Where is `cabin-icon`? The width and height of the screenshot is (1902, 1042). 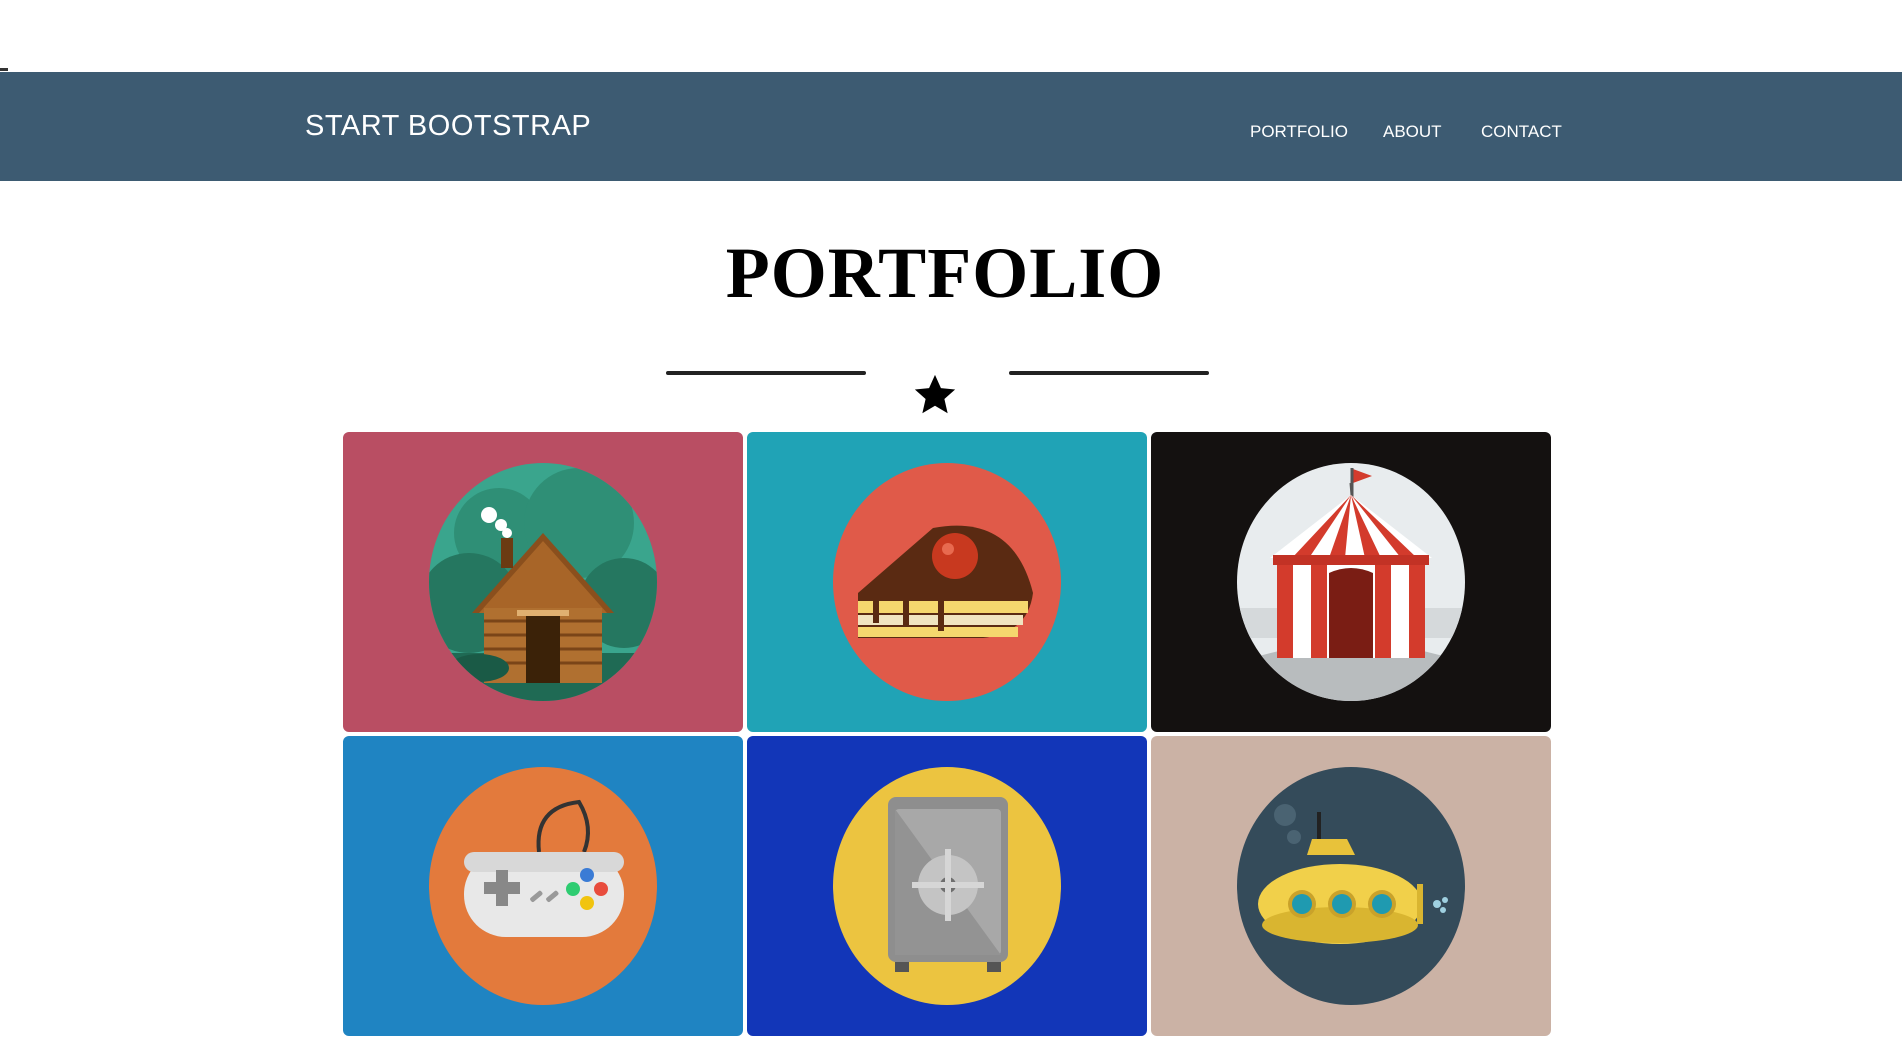
cabin-icon is located at coordinates (543, 582).